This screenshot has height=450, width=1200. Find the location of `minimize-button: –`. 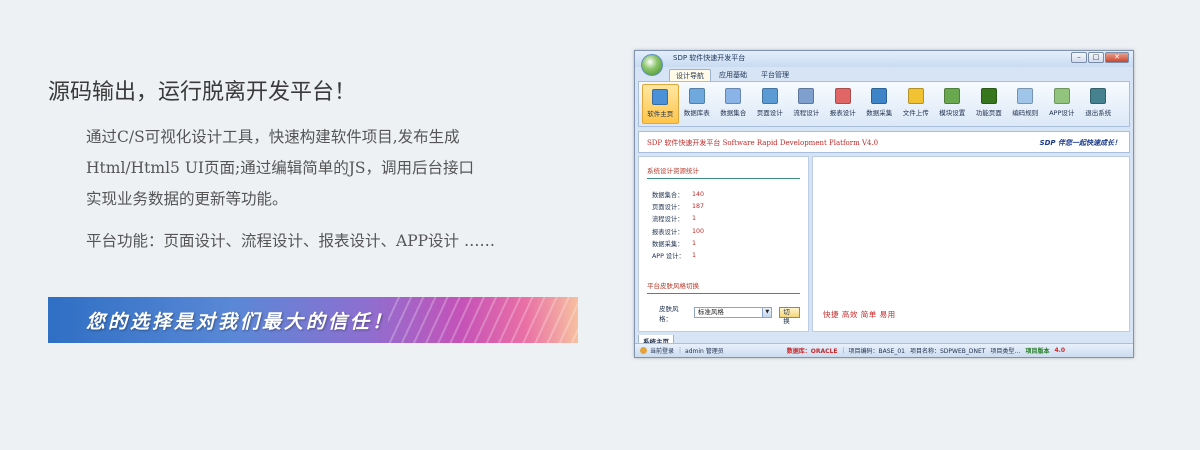

minimize-button: – is located at coordinates (1079, 57).